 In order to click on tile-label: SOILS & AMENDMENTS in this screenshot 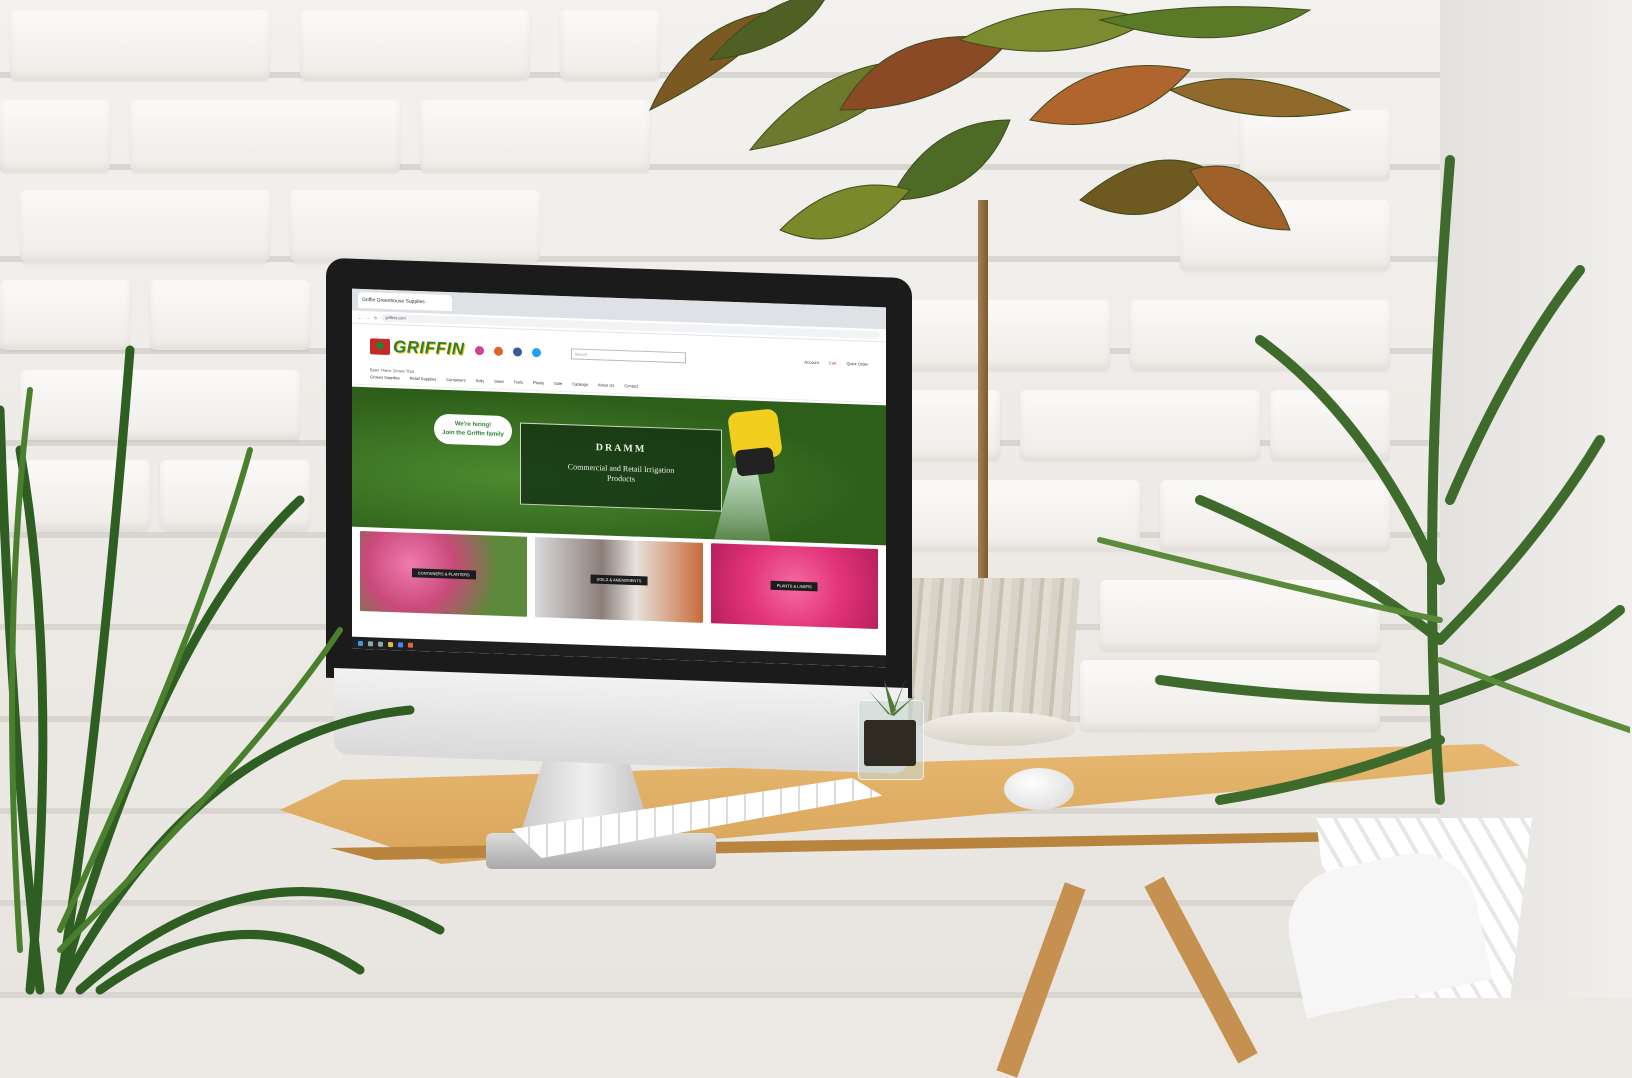, I will do `click(619, 580)`.